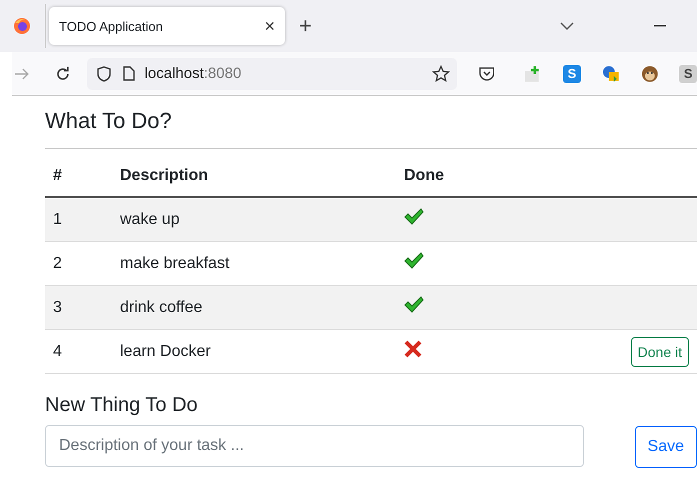  I want to click on globe-folder-icon, so click(611, 73).